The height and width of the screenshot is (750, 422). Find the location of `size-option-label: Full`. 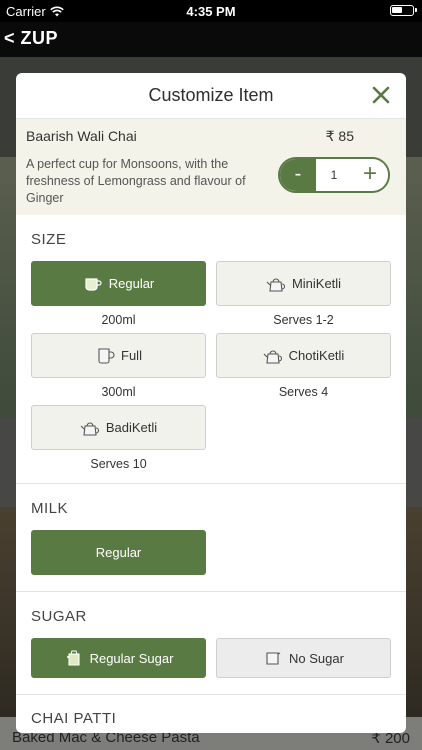

size-option-label: Full is located at coordinates (131, 355).